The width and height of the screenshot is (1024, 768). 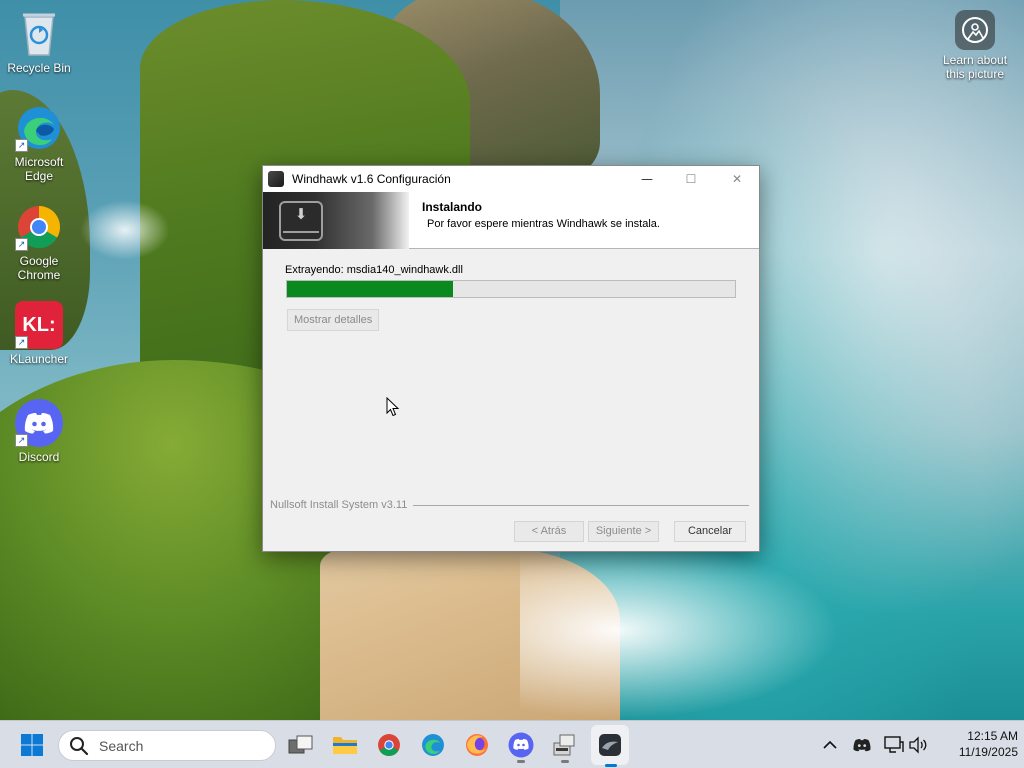 I want to click on desktop-icon-discord: ↗ Discord, so click(x=39, y=431).